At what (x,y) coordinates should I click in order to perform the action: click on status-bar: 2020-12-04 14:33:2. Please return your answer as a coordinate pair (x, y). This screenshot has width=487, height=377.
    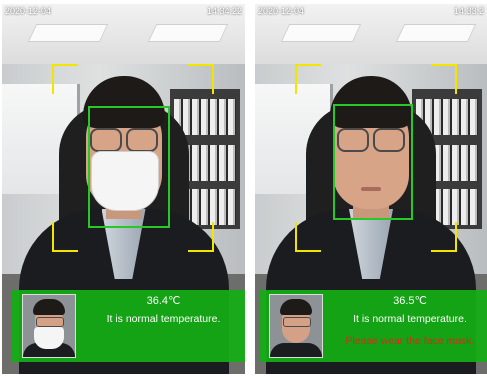
    Looking at the image, I should click on (371, 11).